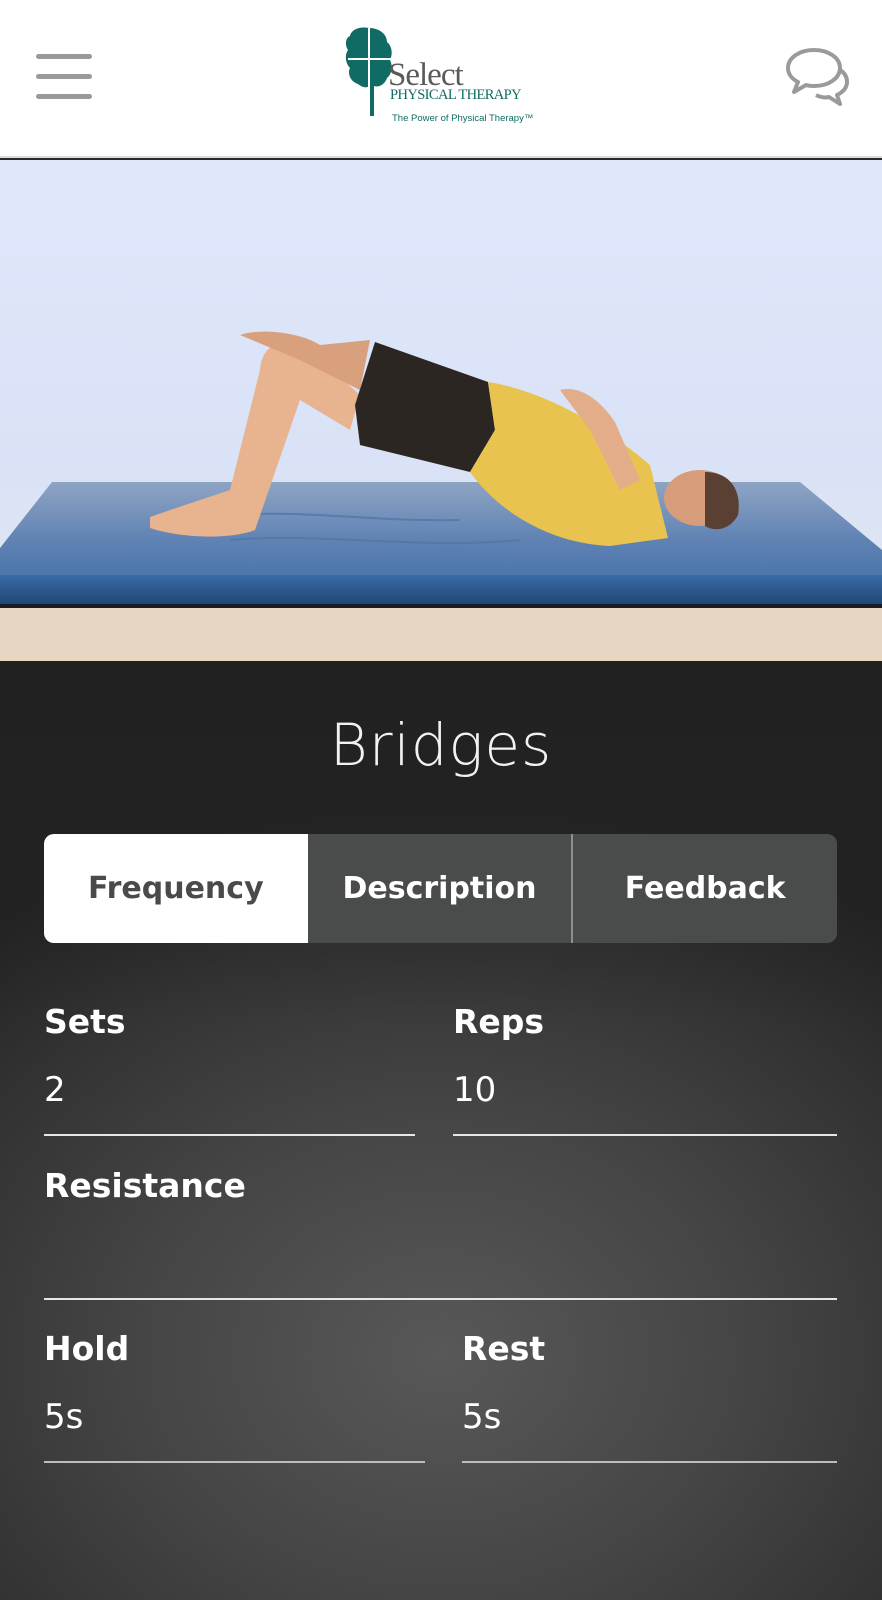 The width and height of the screenshot is (882, 1600). Describe the element at coordinates (234, 1417) in the screenshot. I see `hold-value: 5s` at that location.